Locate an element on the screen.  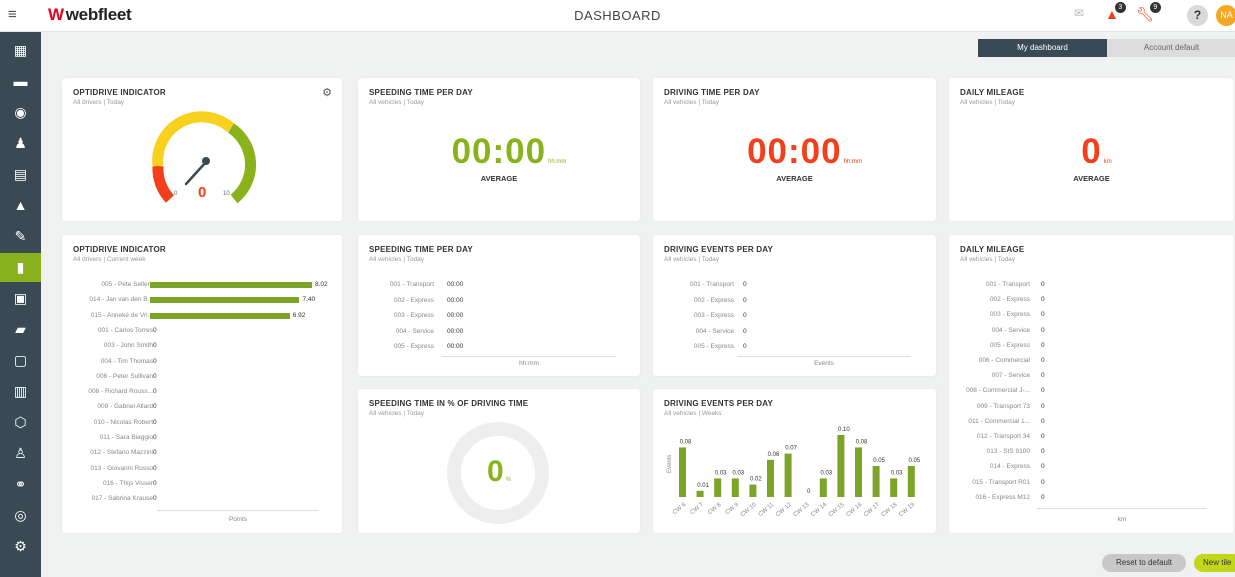
report-icon: ▣ is located at coordinates (20, 298).